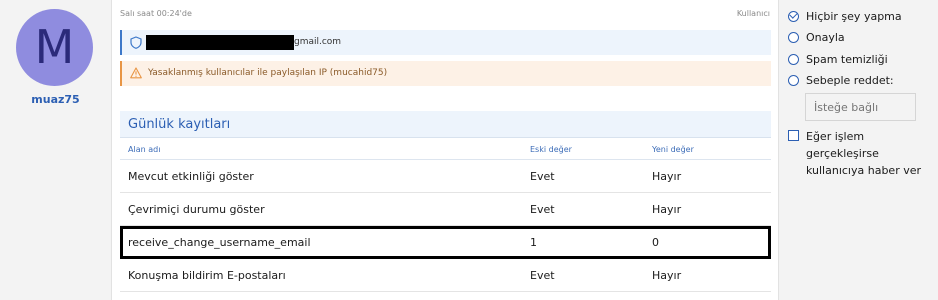 The width and height of the screenshot is (938, 300). What do you see at coordinates (850, 80) in the screenshot?
I see `option-label: Sebeple reddet:` at bounding box center [850, 80].